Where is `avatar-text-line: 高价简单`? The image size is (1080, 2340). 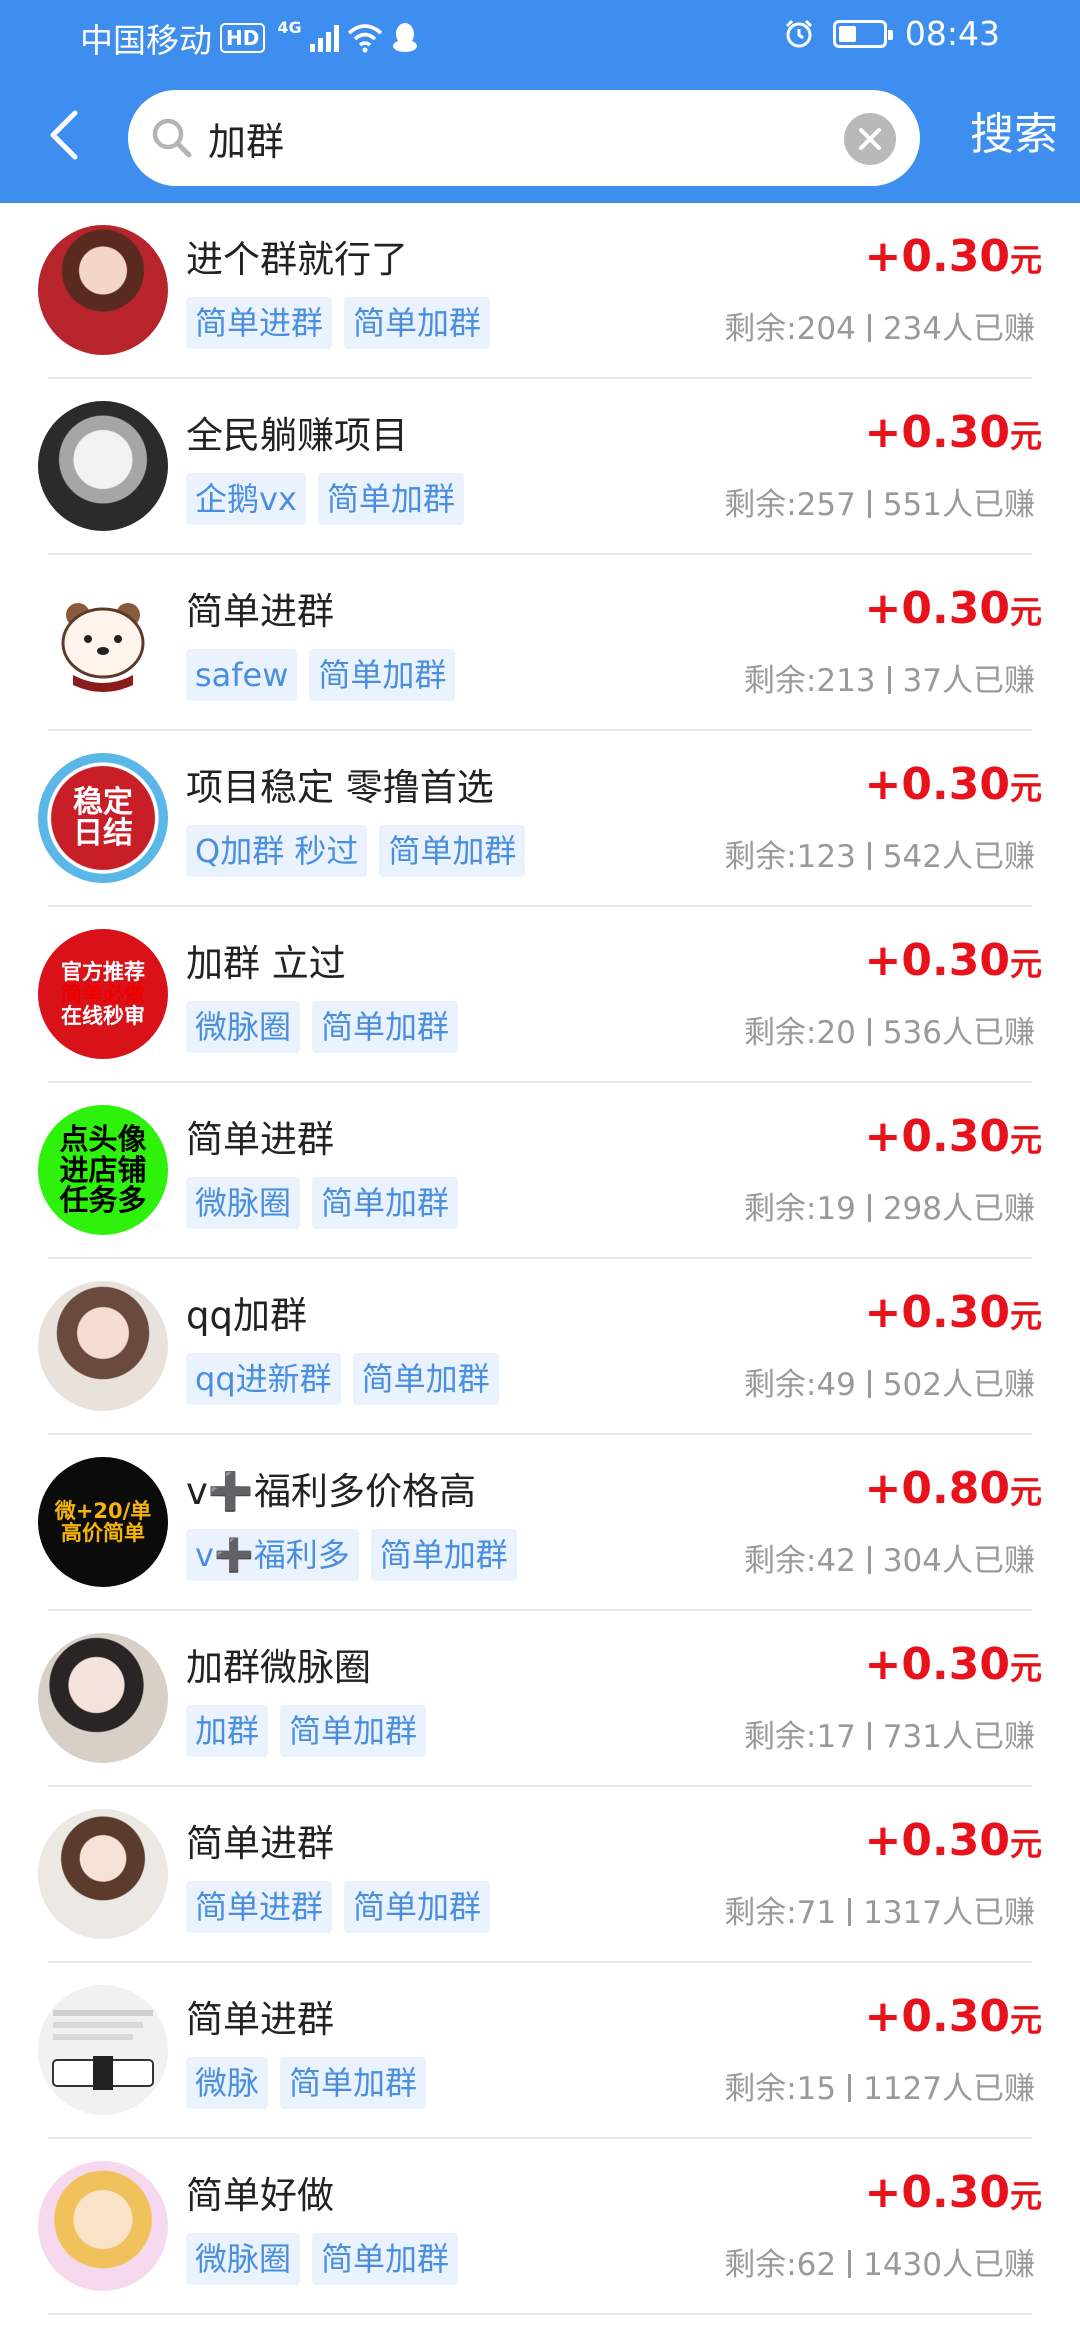 avatar-text-line: 高价简单 is located at coordinates (103, 1533).